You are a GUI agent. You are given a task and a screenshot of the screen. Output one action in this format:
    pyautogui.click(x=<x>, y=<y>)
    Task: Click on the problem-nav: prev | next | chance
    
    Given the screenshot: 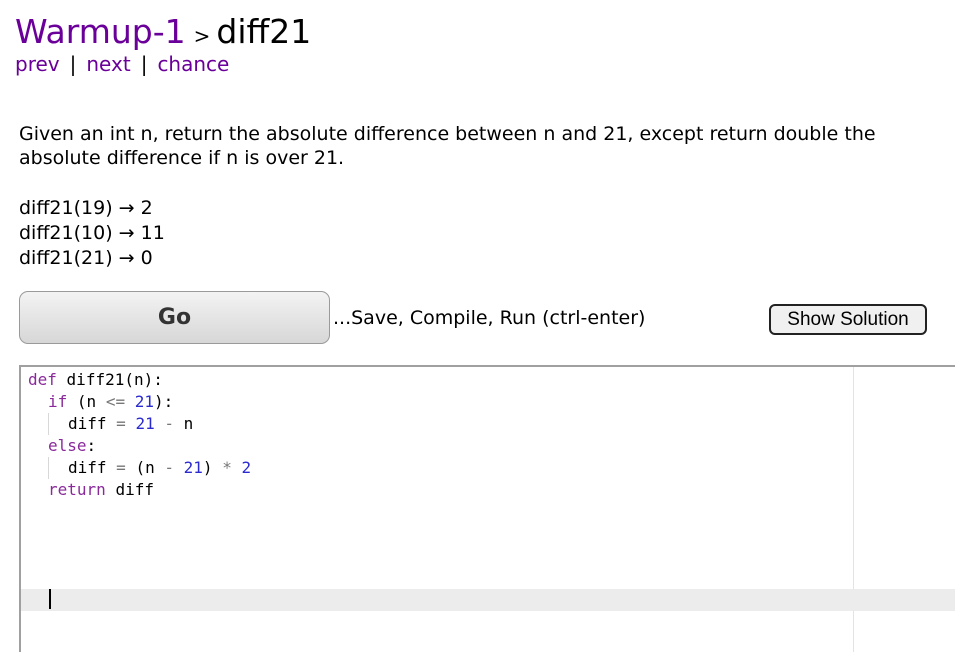 What is the action you would take?
    pyautogui.click(x=122, y=64)
    